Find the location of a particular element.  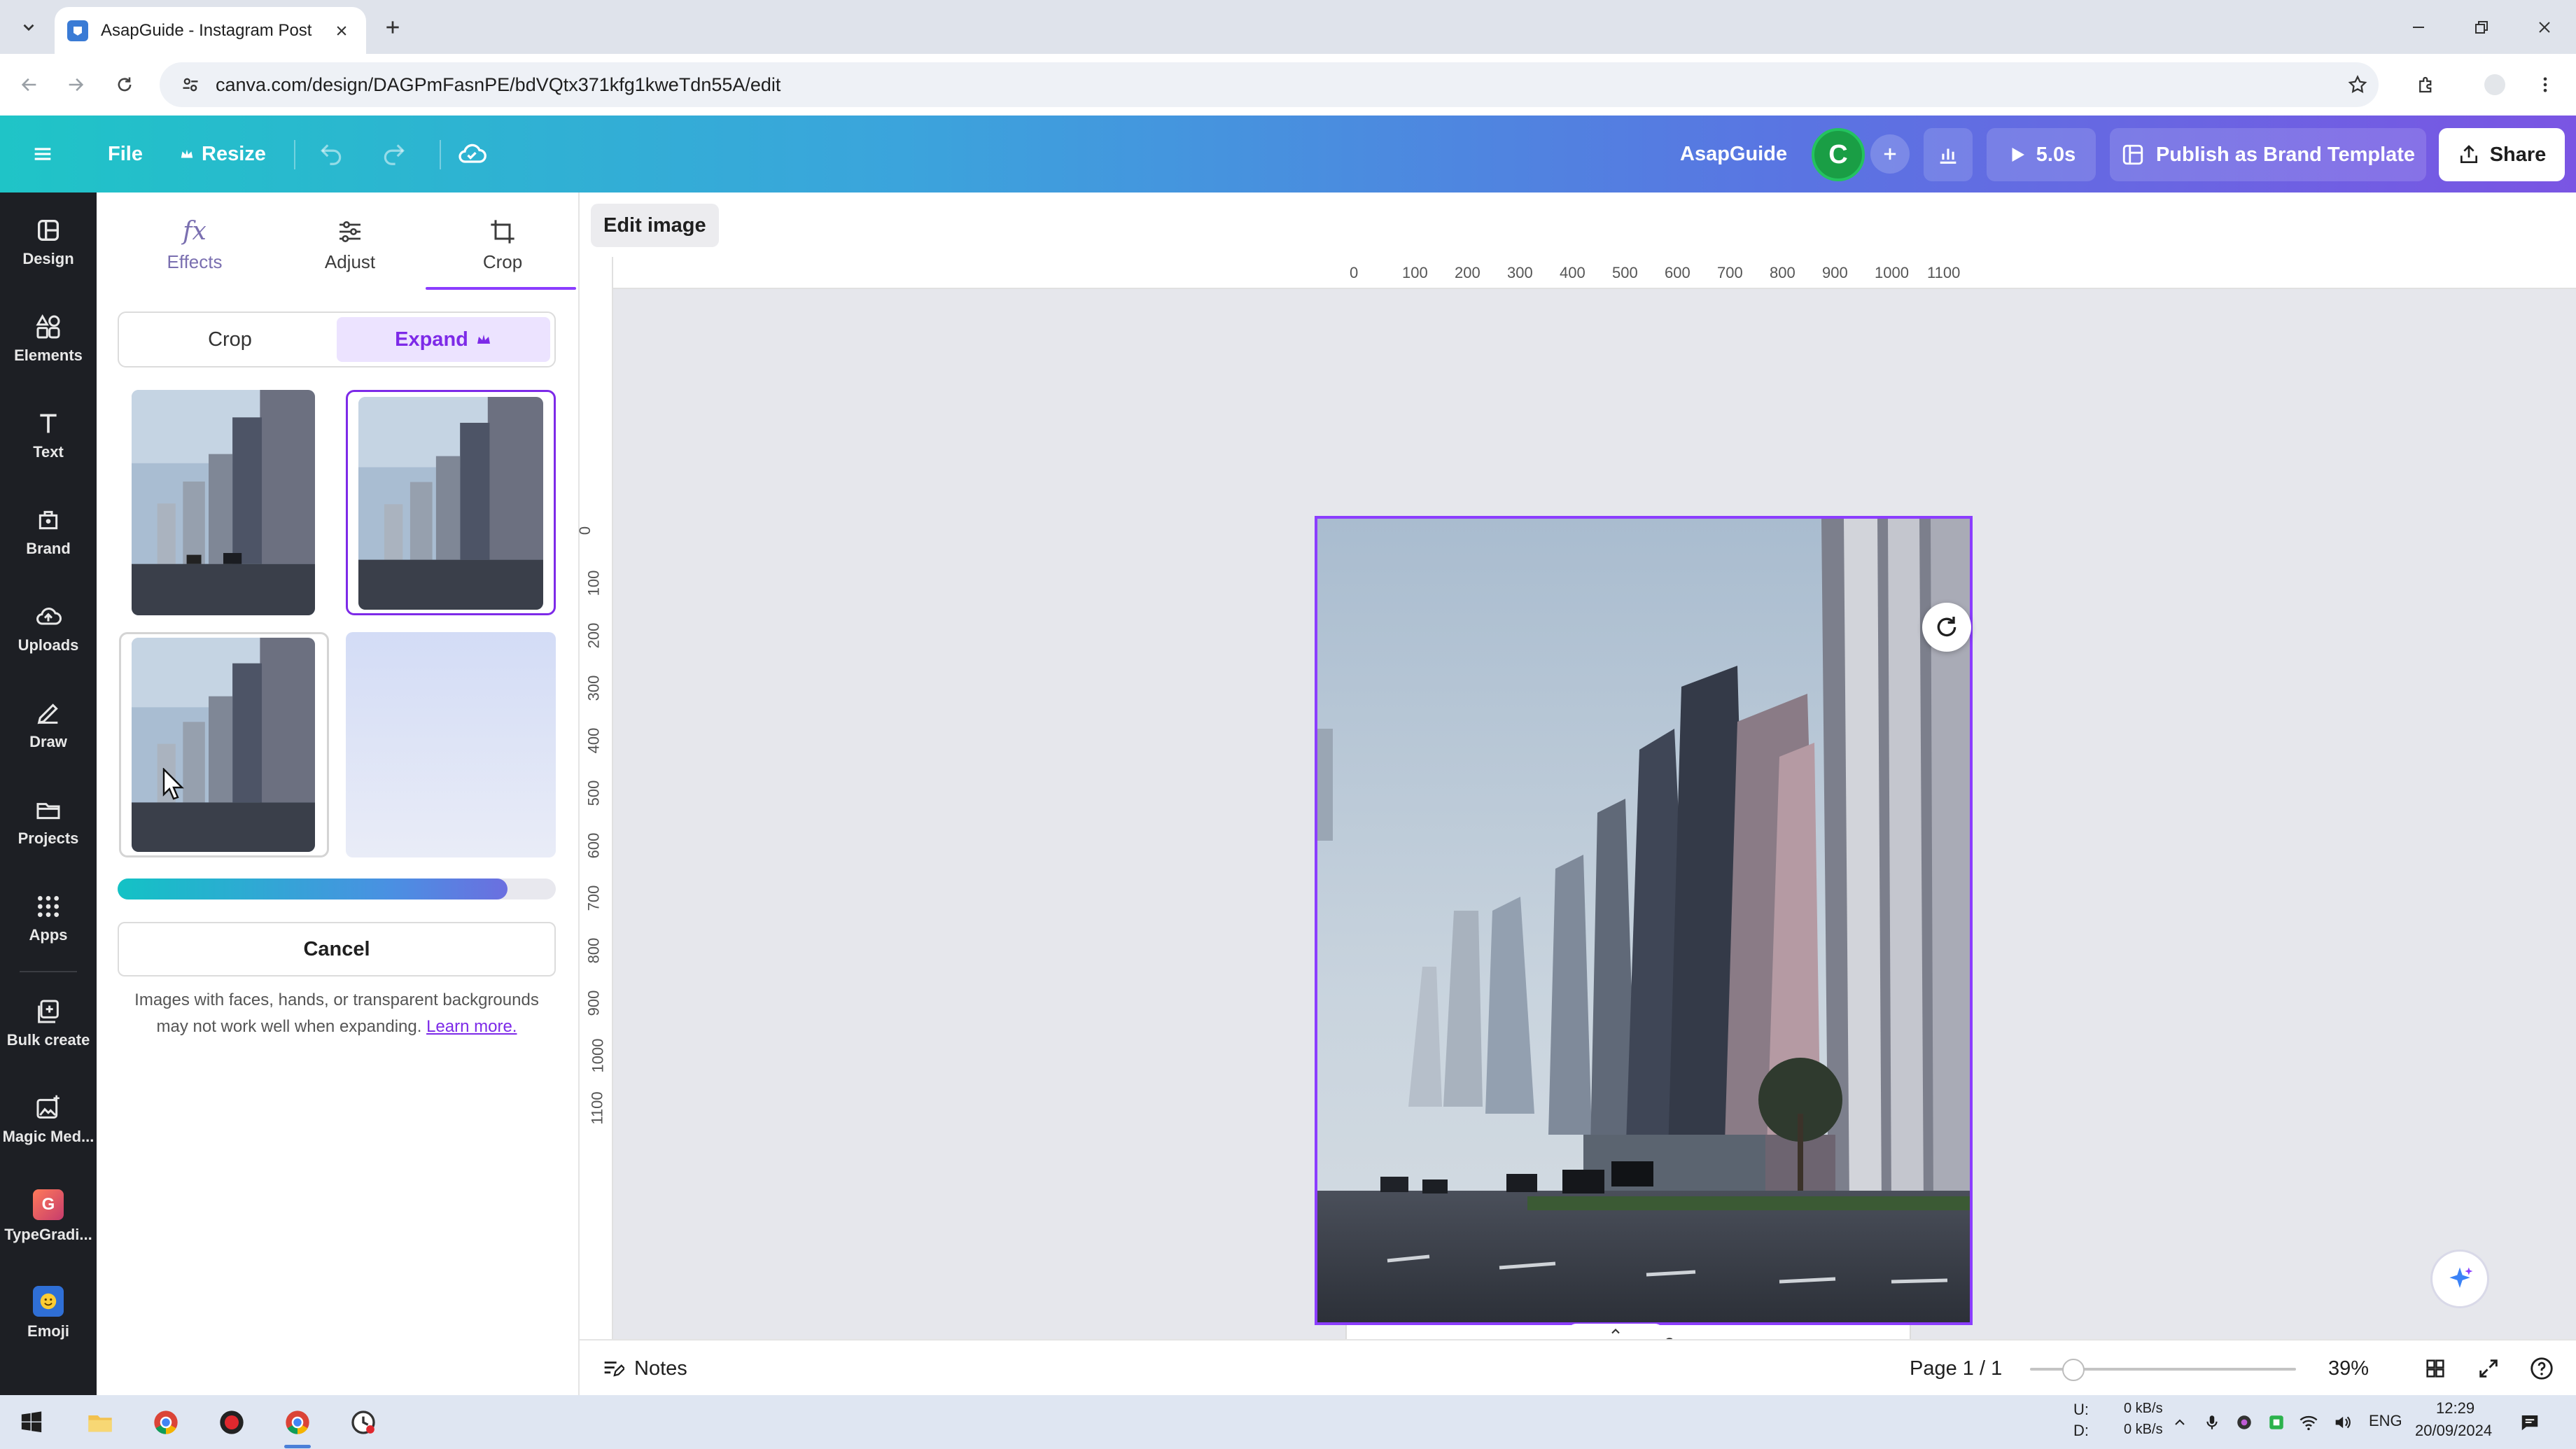

arrow-right-icon is located at coordinates (76, 85).